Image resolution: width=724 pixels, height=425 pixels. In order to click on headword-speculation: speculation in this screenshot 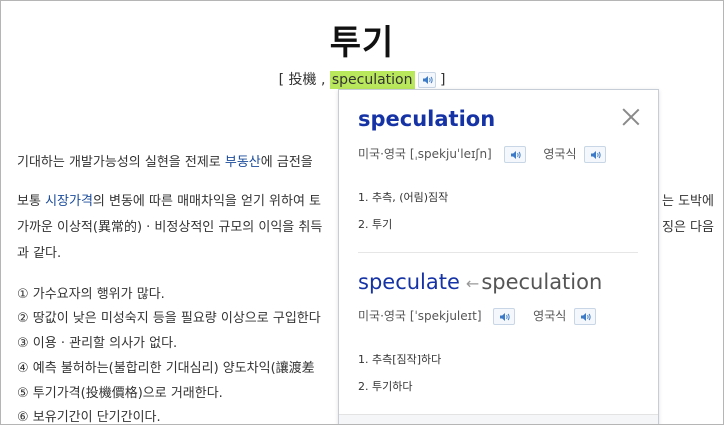, I will do `click(426, 119)`.